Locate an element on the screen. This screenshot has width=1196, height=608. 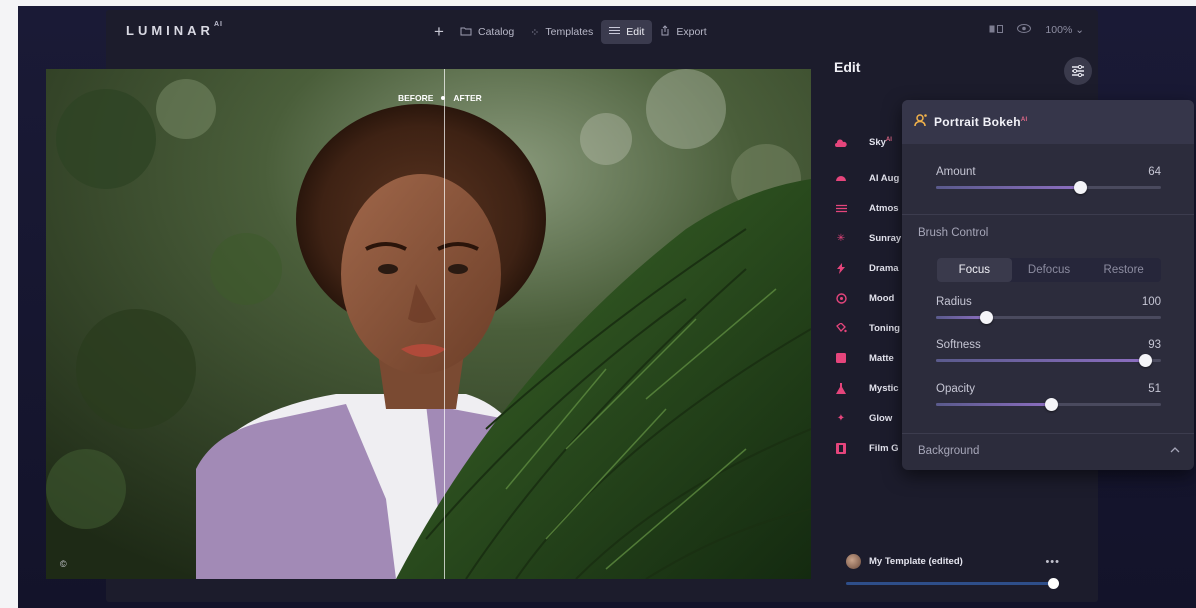
square-icon is located at coordinates (841, 358).